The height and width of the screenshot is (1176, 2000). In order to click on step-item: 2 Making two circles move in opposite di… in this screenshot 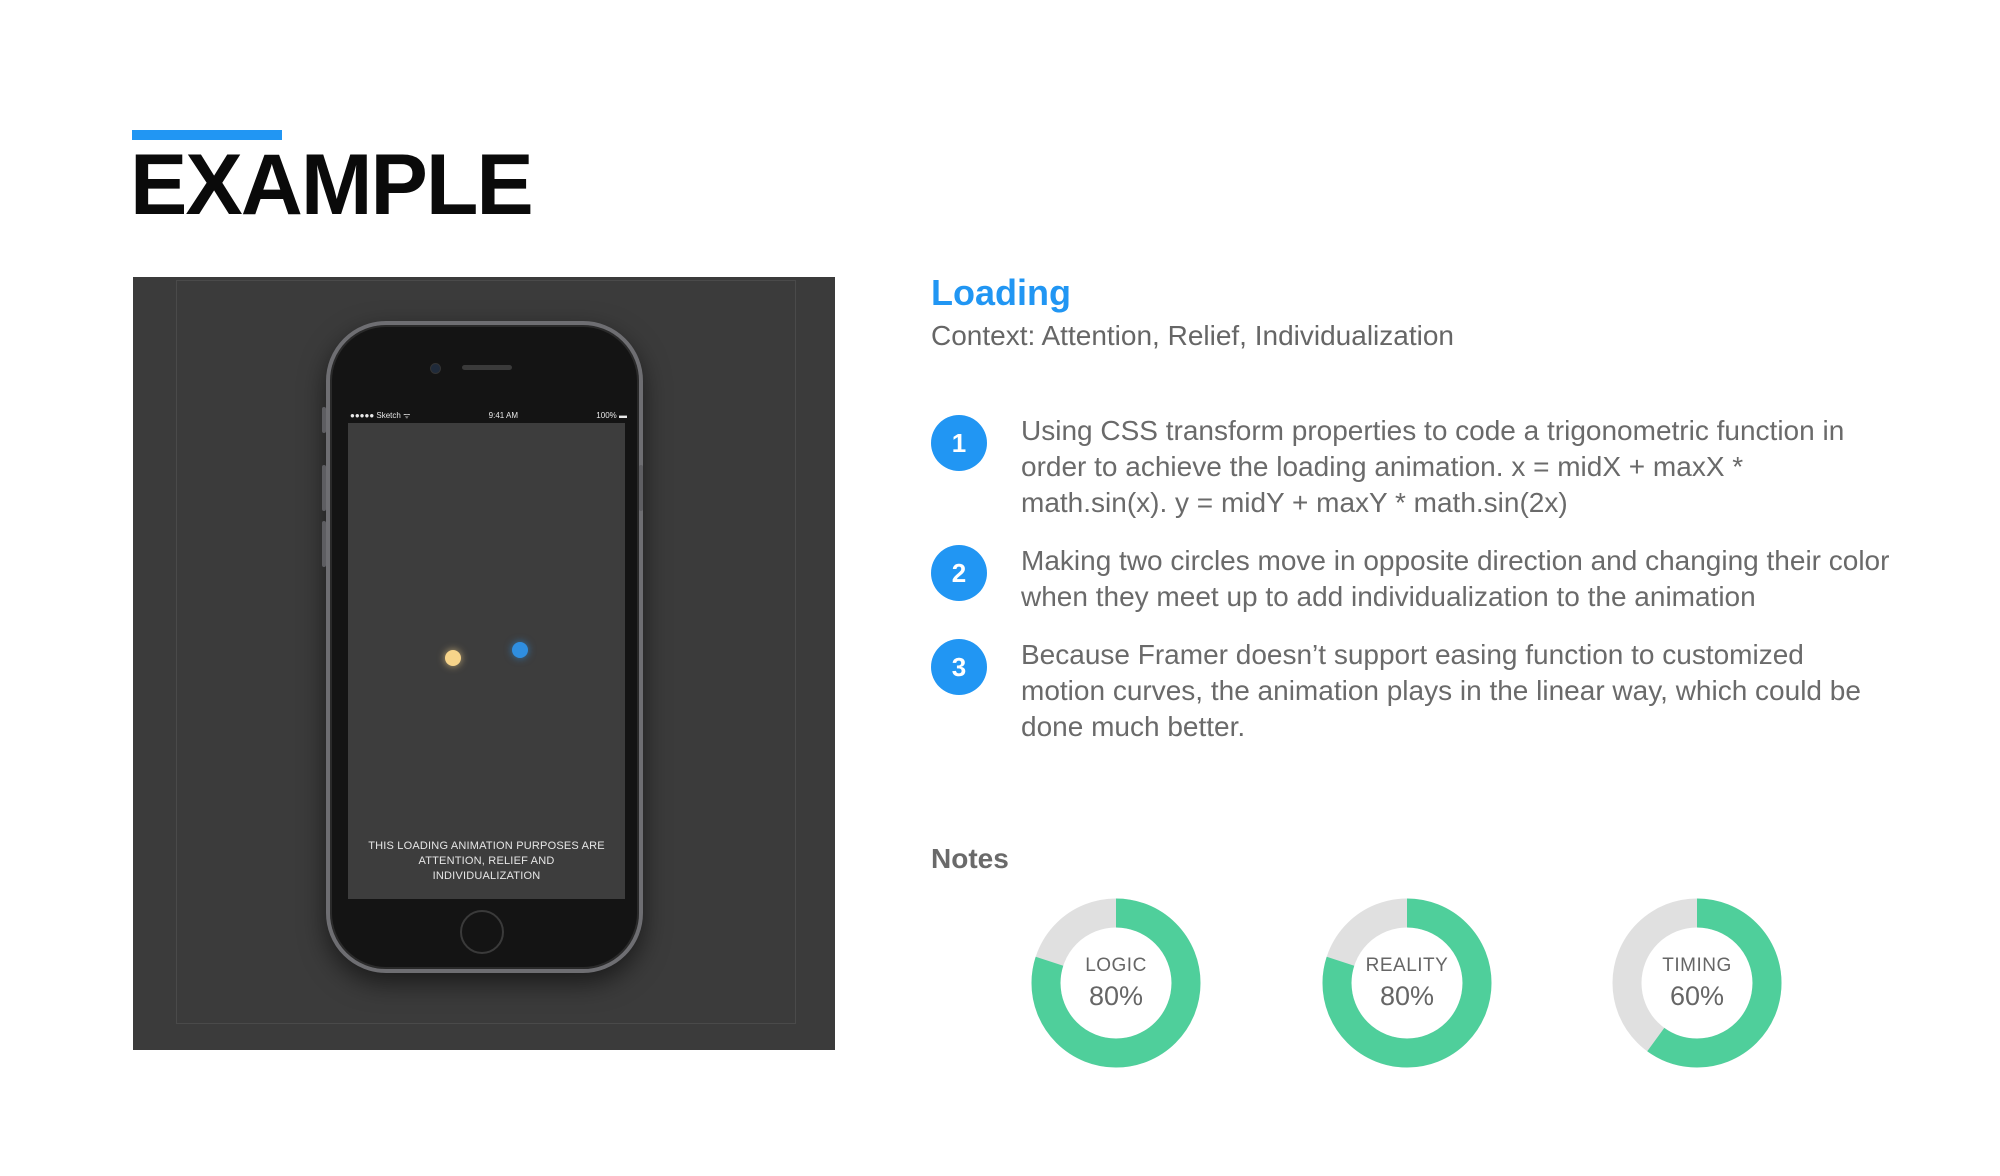, I will do `click(1411, 579)`.